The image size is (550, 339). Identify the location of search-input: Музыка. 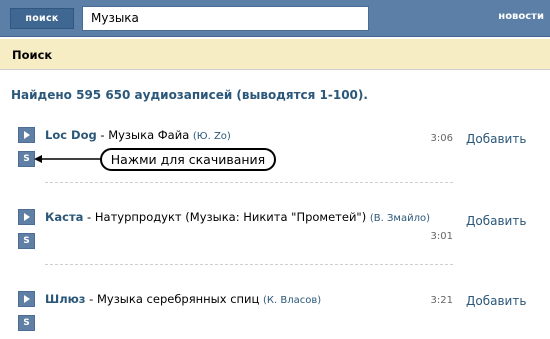
(225, 18).